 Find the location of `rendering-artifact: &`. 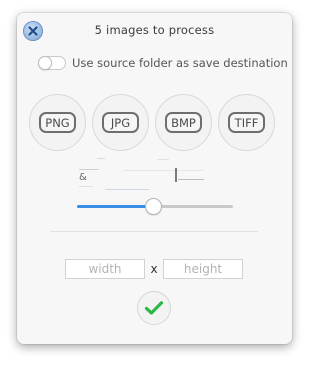

rendering-artifact: & is located at coordinates (155, 175).